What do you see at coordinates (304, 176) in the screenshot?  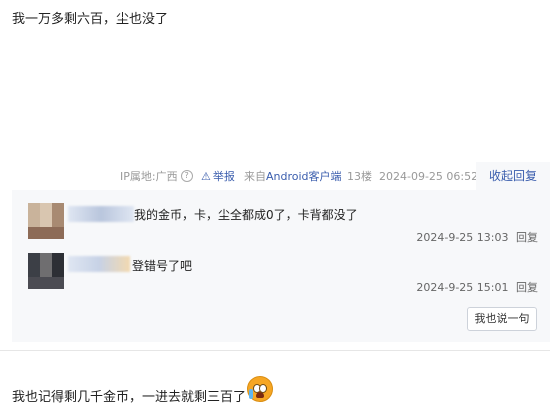 I see `client-link: Android客户端` at bounding box center [304, 176].